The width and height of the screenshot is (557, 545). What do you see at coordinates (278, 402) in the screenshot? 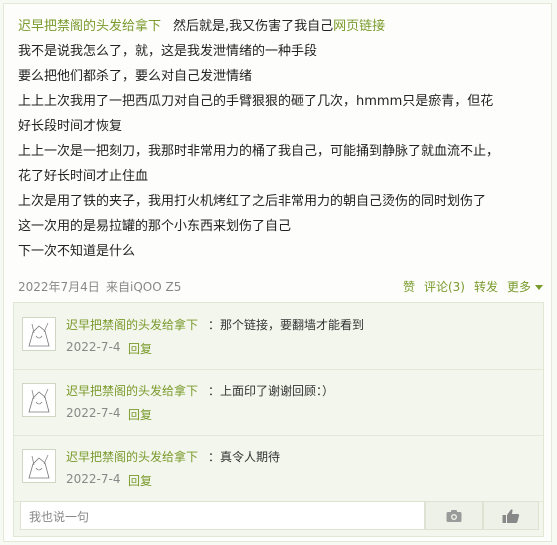
I see `comment-item: 迟早把禁阁的头发给拿下 ：上面印了谢谢回顾：） 2022-7-4 回复` at bounding box center [278, 402].